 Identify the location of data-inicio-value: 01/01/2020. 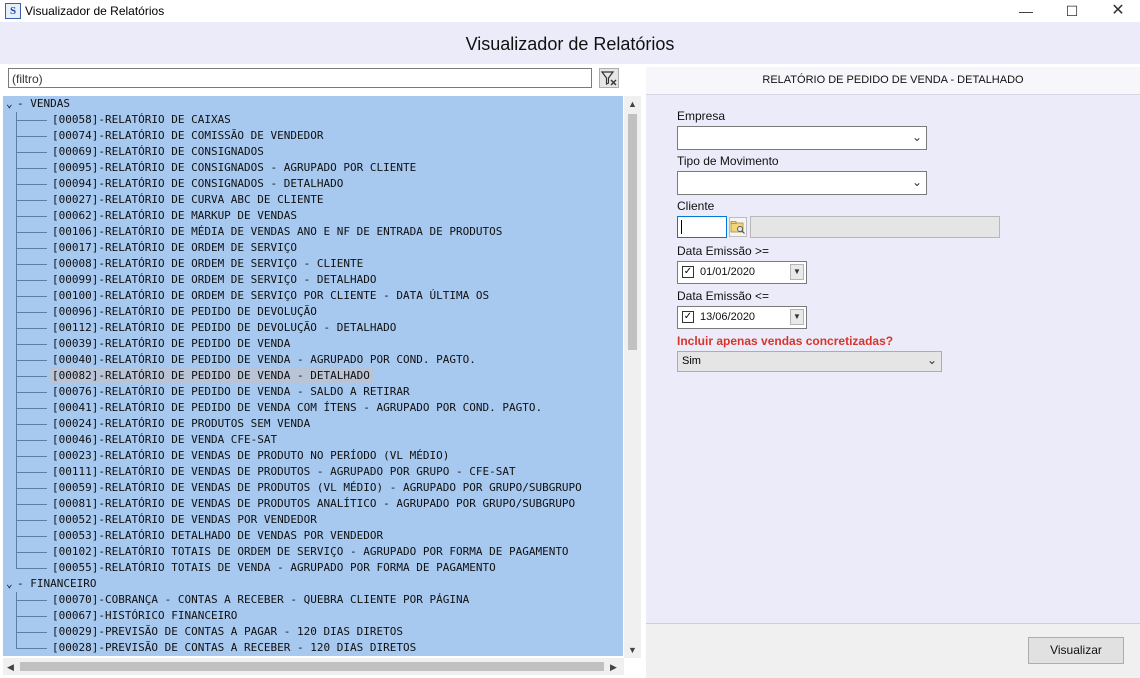
(728, 272).